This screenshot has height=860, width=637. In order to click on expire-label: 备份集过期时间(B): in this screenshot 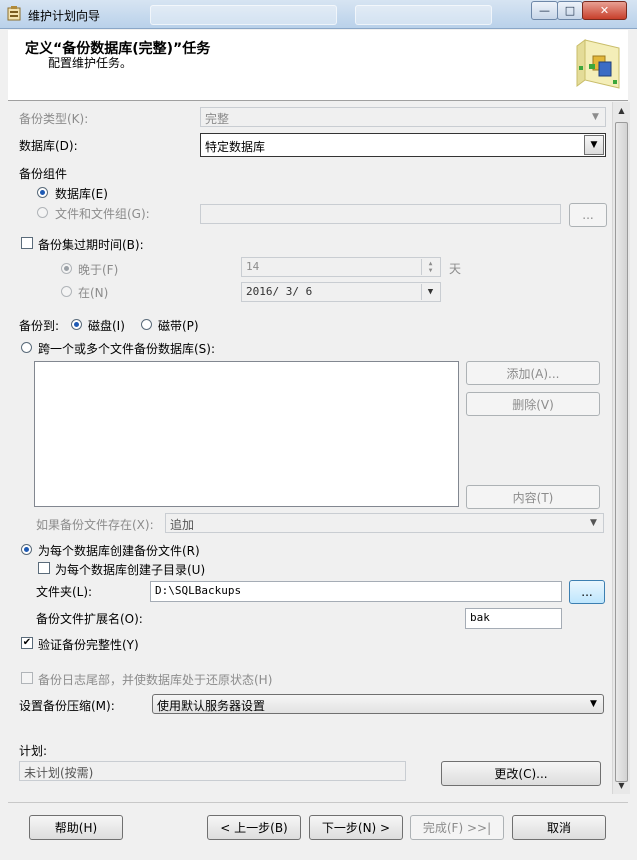, I will do `click(91, 244)`.